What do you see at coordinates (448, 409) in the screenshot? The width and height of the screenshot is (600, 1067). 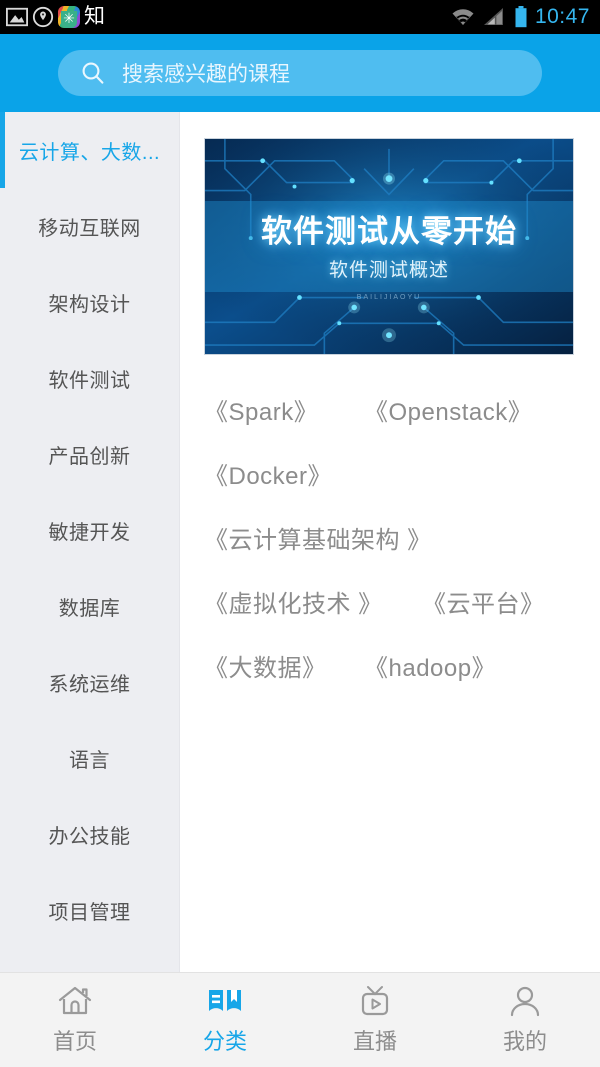 I see `course-tag: 《Openstack》` at bounding box center [448, 409].